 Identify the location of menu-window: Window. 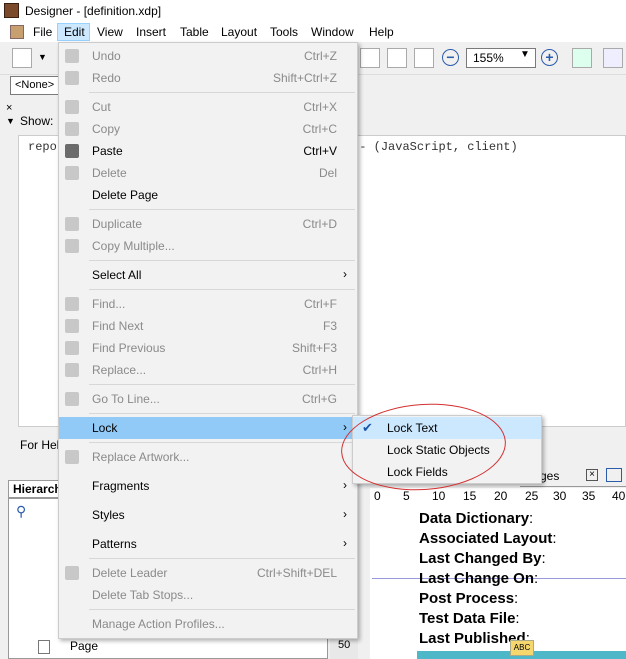
(332, 32).